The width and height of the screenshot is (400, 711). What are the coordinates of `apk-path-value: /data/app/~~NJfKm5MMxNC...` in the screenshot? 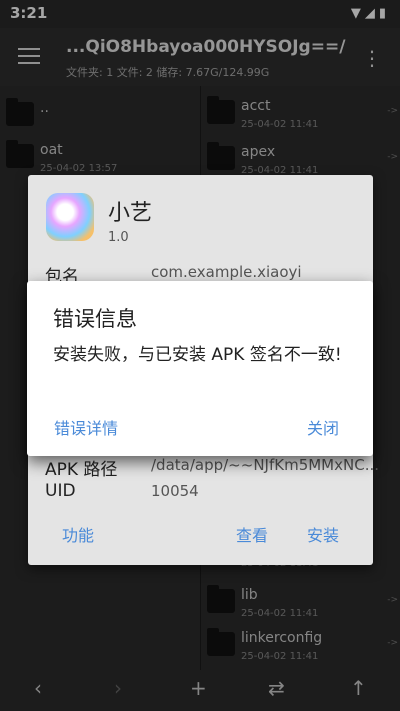 It's located at (265, 465).